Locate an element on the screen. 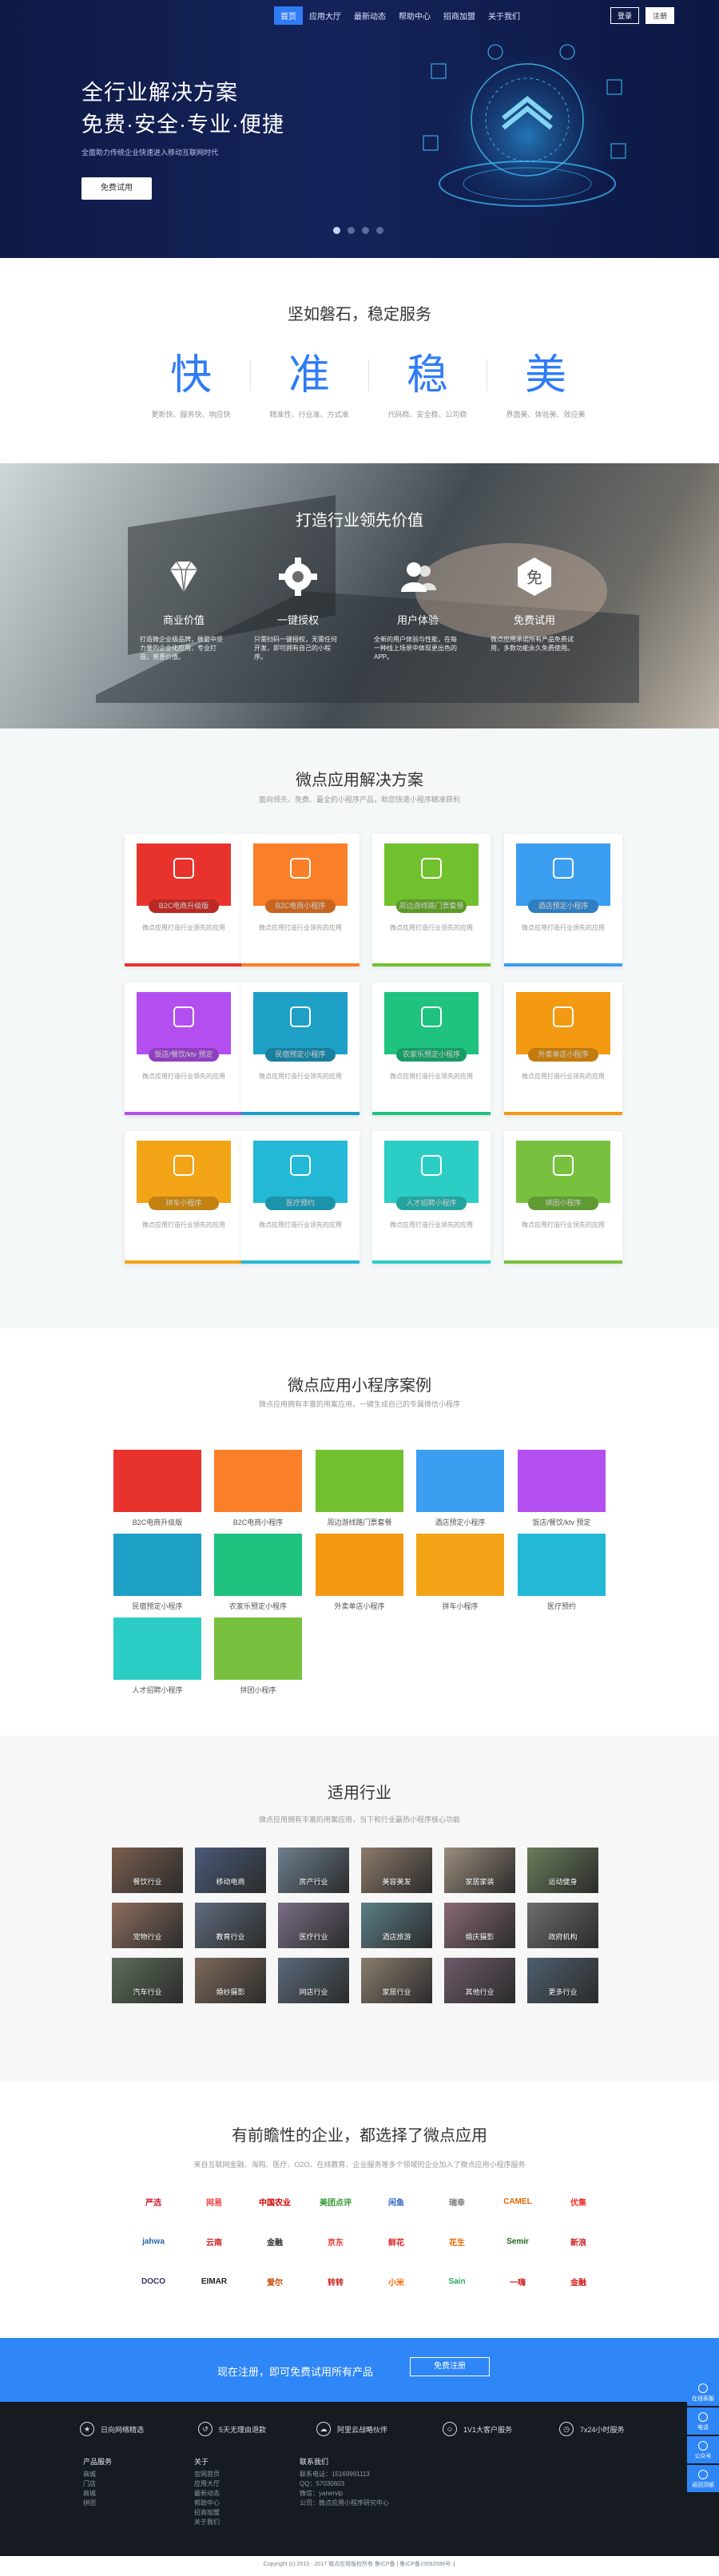 The height and width of the screenshot is (2576, 719). solution-card: 酒店预定小程序 微点应用打造行业领先的应用 is located at coordinates (563, 900).